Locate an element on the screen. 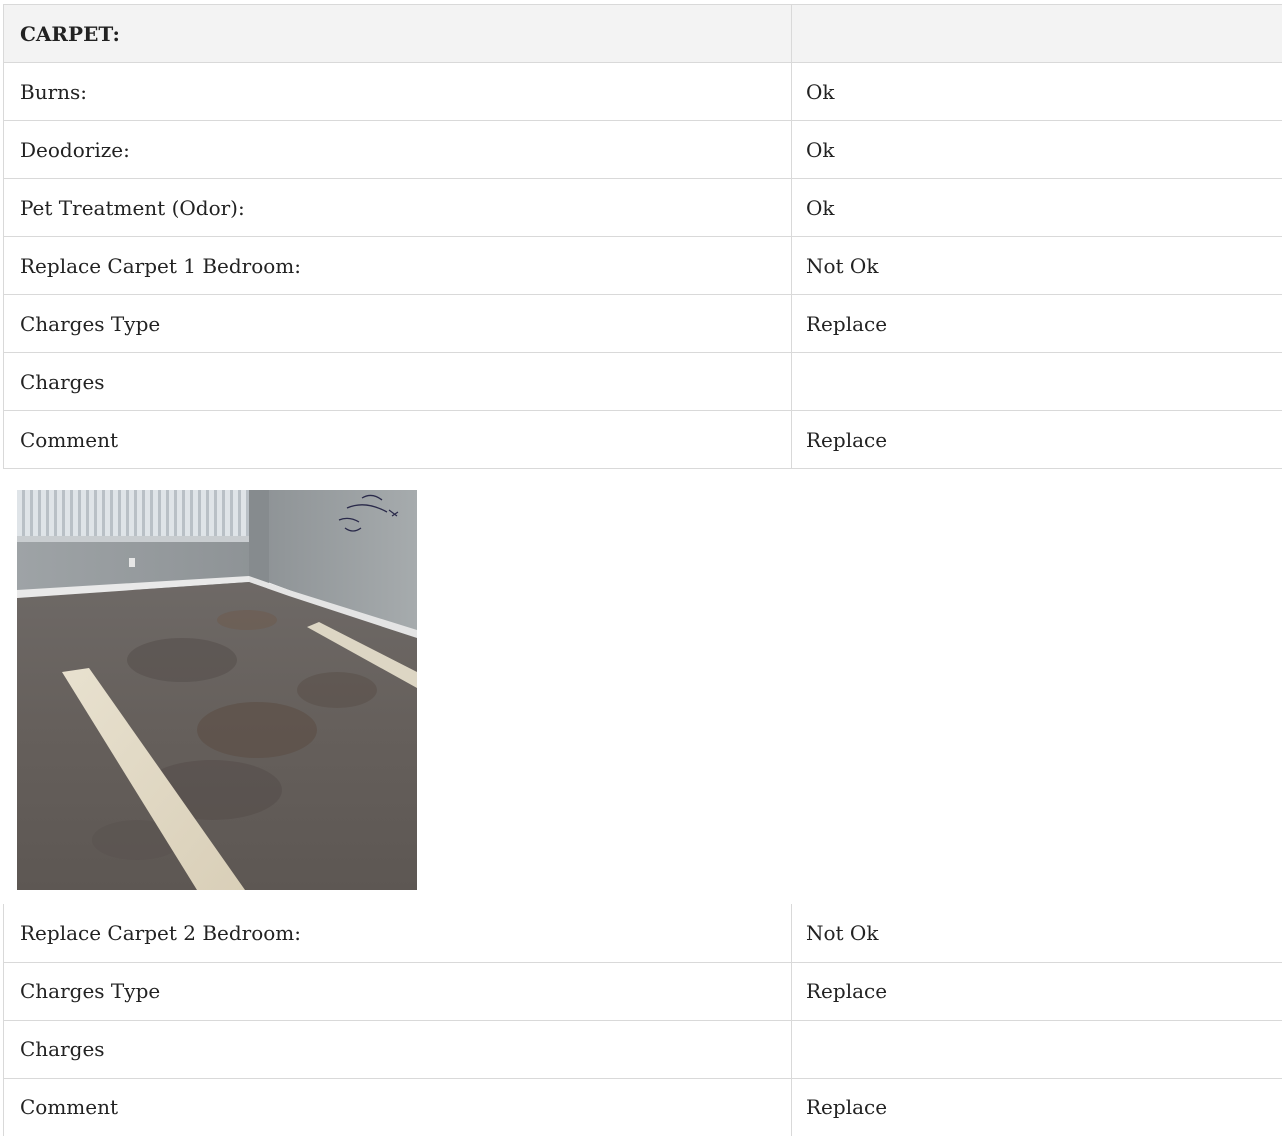 The width and height of the screenshot is (1282, 1138). row-label: Deodorize: is located at coordinates (397, 149).